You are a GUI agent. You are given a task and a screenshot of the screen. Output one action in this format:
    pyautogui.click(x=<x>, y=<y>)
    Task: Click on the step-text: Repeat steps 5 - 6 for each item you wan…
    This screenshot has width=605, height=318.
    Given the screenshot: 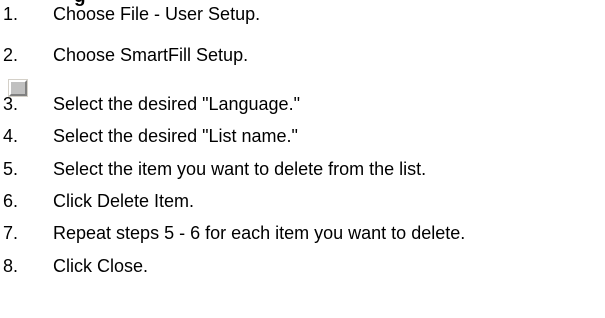 What is the action you would take?
    pyautogui.click(x=259, y=233)
    